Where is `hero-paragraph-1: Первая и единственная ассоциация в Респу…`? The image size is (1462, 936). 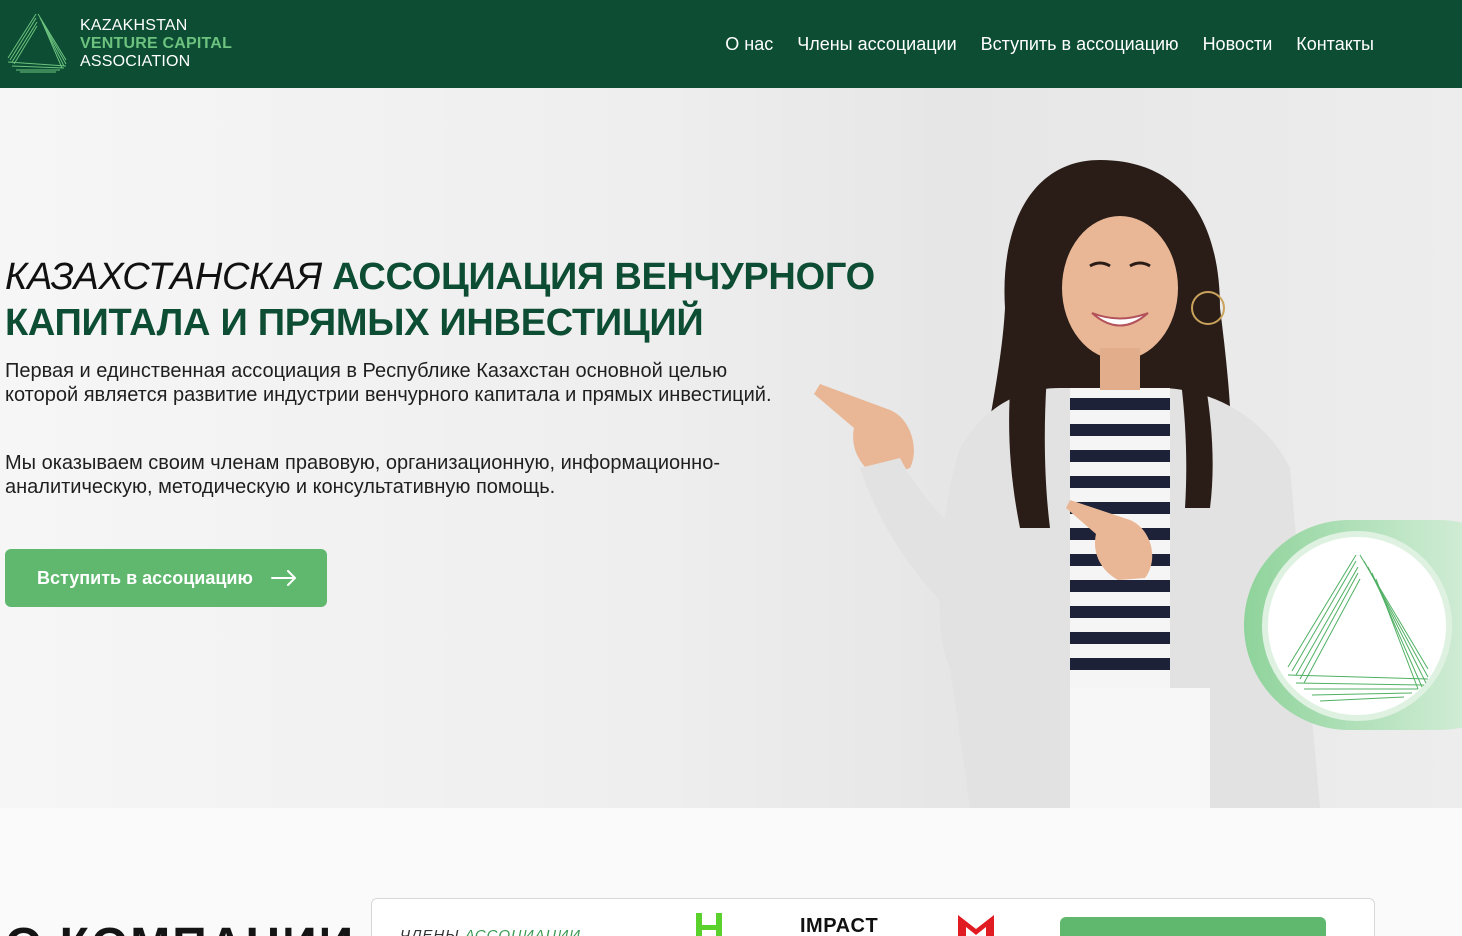 hero-paragraph-1: Первая и единственная ассоциация в Респу… is located at coordinates (388, 383).